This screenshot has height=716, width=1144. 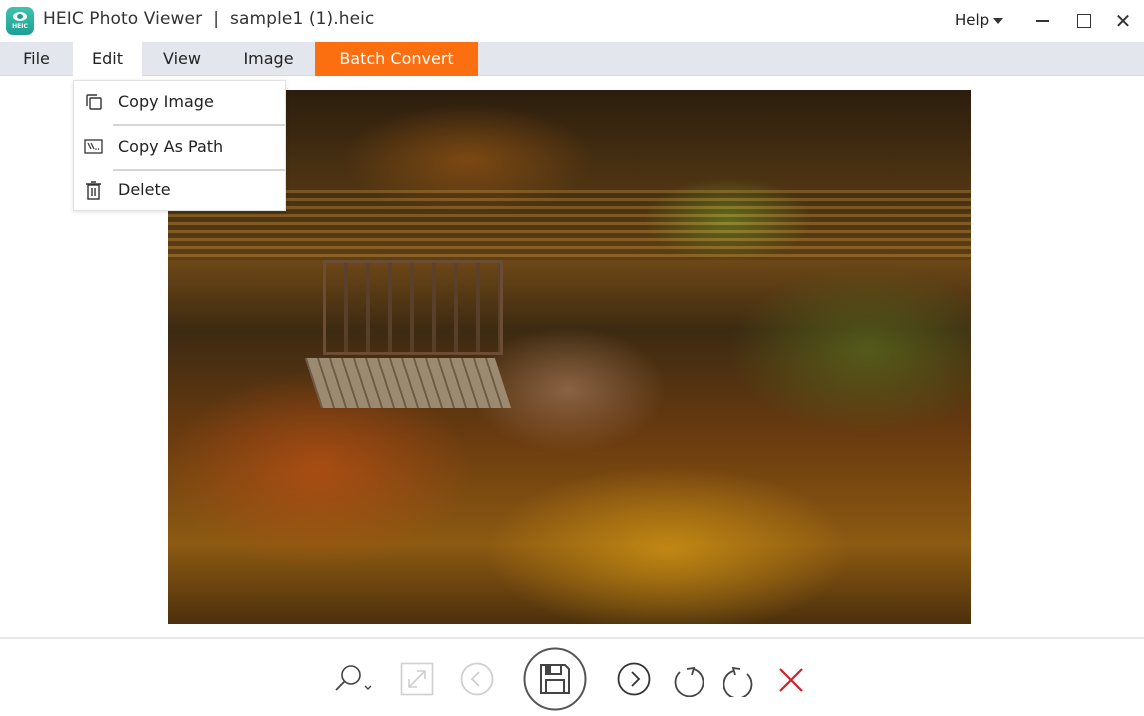 I want to click on bottom-toolbar, so click(x=572, y=677).